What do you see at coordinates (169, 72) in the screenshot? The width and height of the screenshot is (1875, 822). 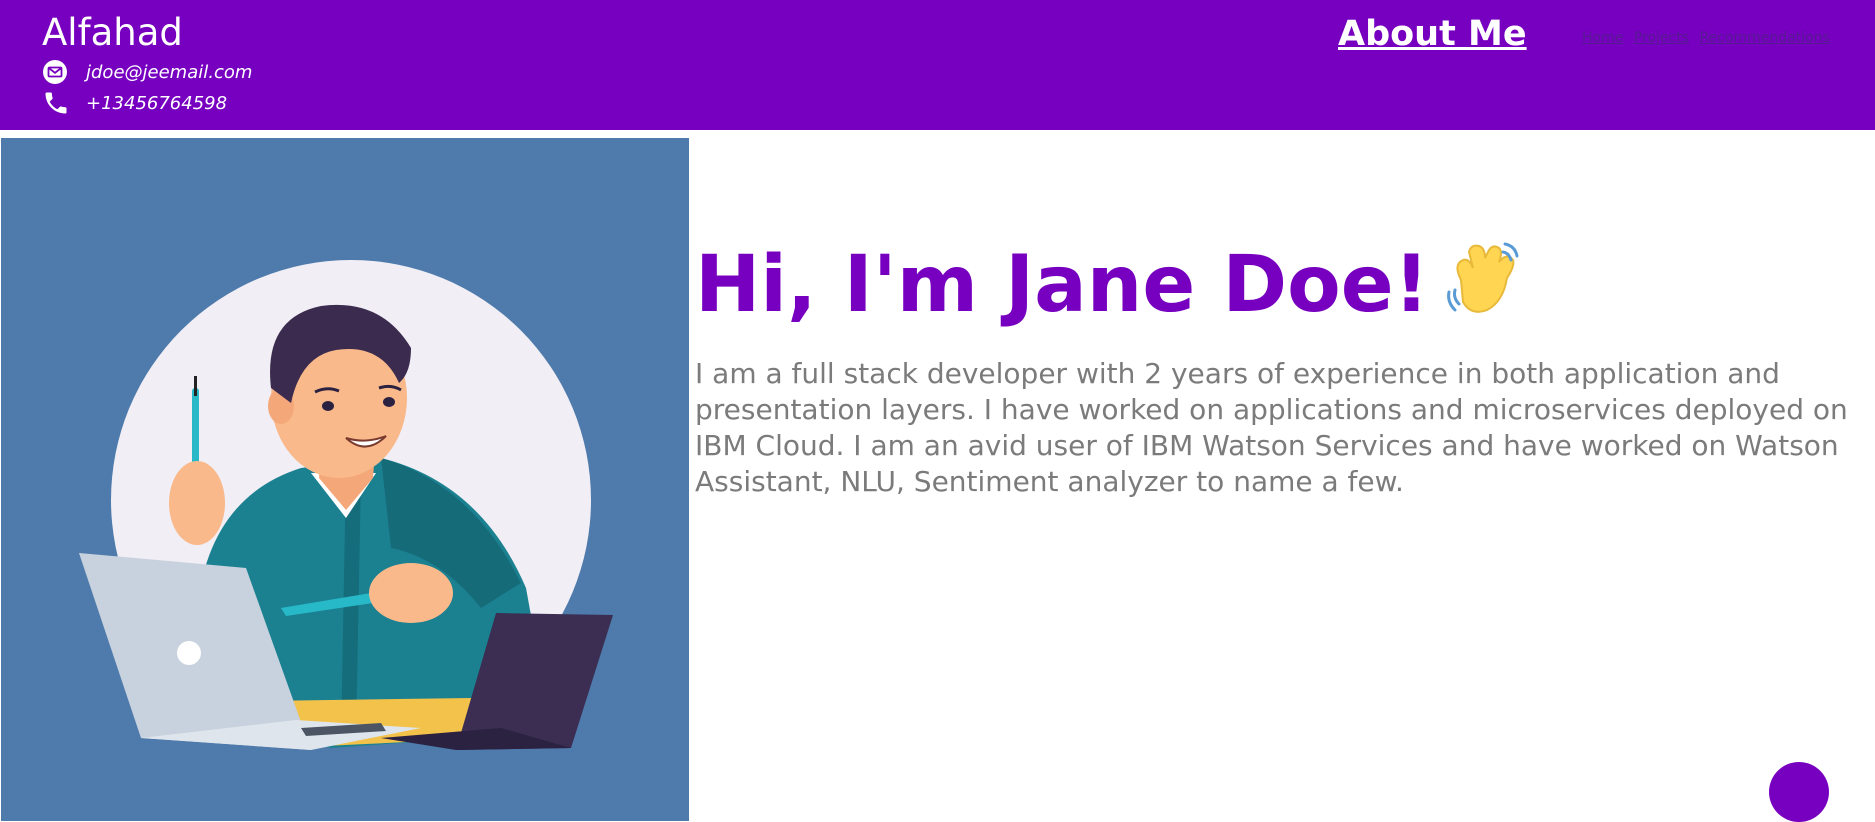 I see `email-text: jdoe@jeemail.com` at bounding box center [169, 72].